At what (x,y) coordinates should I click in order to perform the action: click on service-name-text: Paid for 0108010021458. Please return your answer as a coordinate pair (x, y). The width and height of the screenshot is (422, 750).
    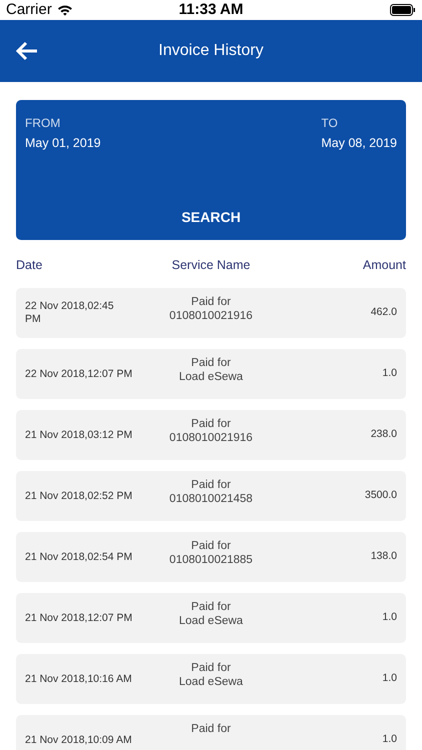
    Looking at the image, I should click on (211, 492).